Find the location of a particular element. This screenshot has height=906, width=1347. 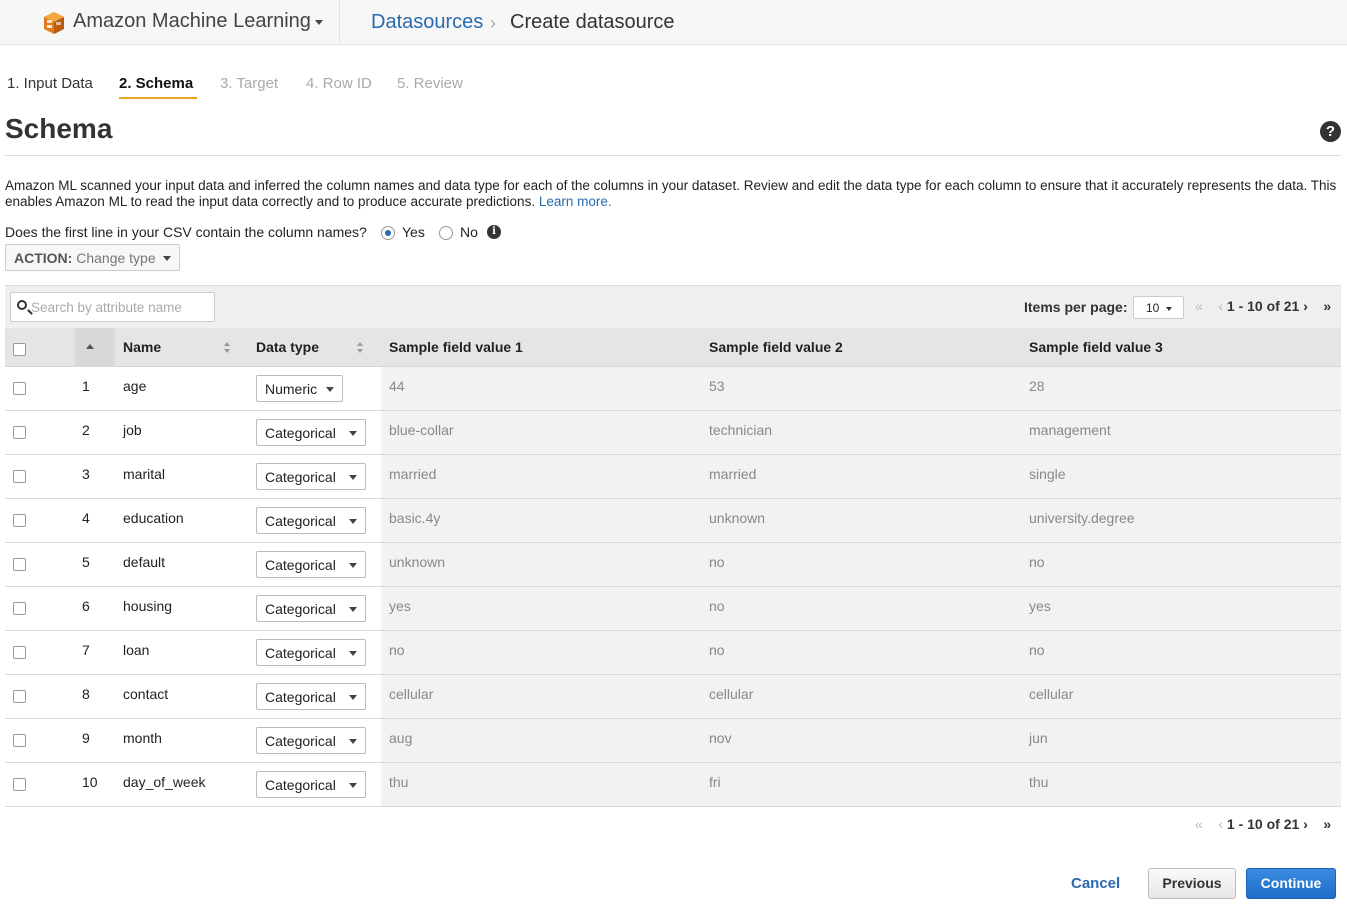

select-all-checkbox is located at coordinates (19, 349).